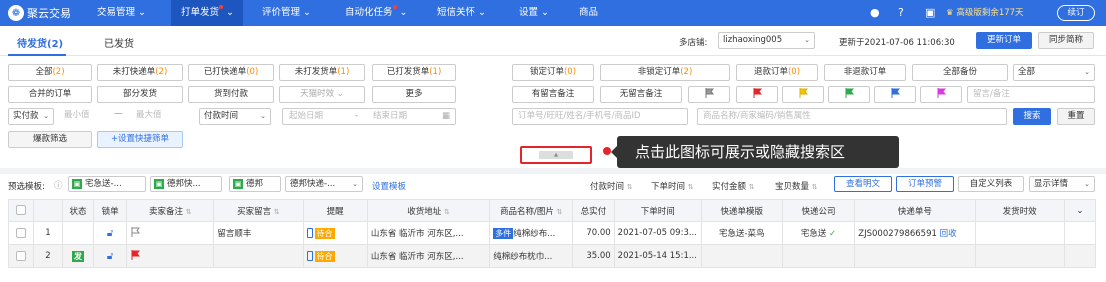 Image resolution: width=1106 pixels, height=282 pixels. What do you see at coordinates (50, 72) in the screenshot?
I see `filter-all: 全部(2)` at bounding box center [50, 72].